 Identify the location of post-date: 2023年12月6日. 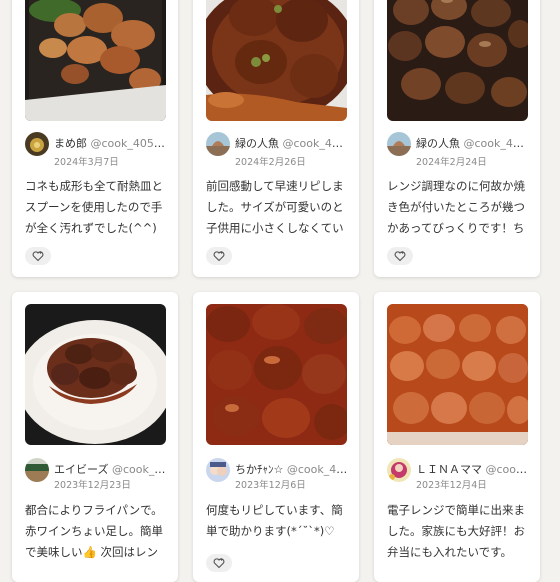
(270, 485).